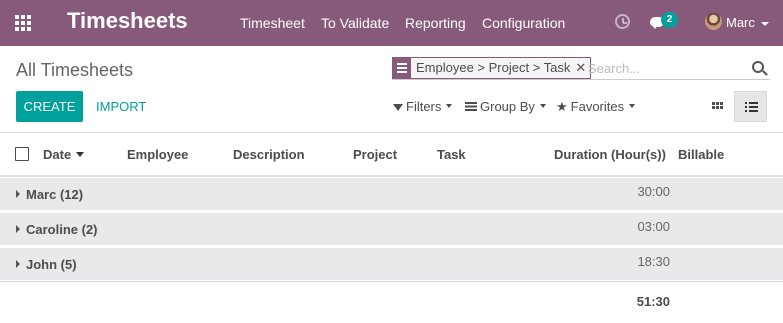  I want to click on column-header-billable: Billable, so click(701, 154).